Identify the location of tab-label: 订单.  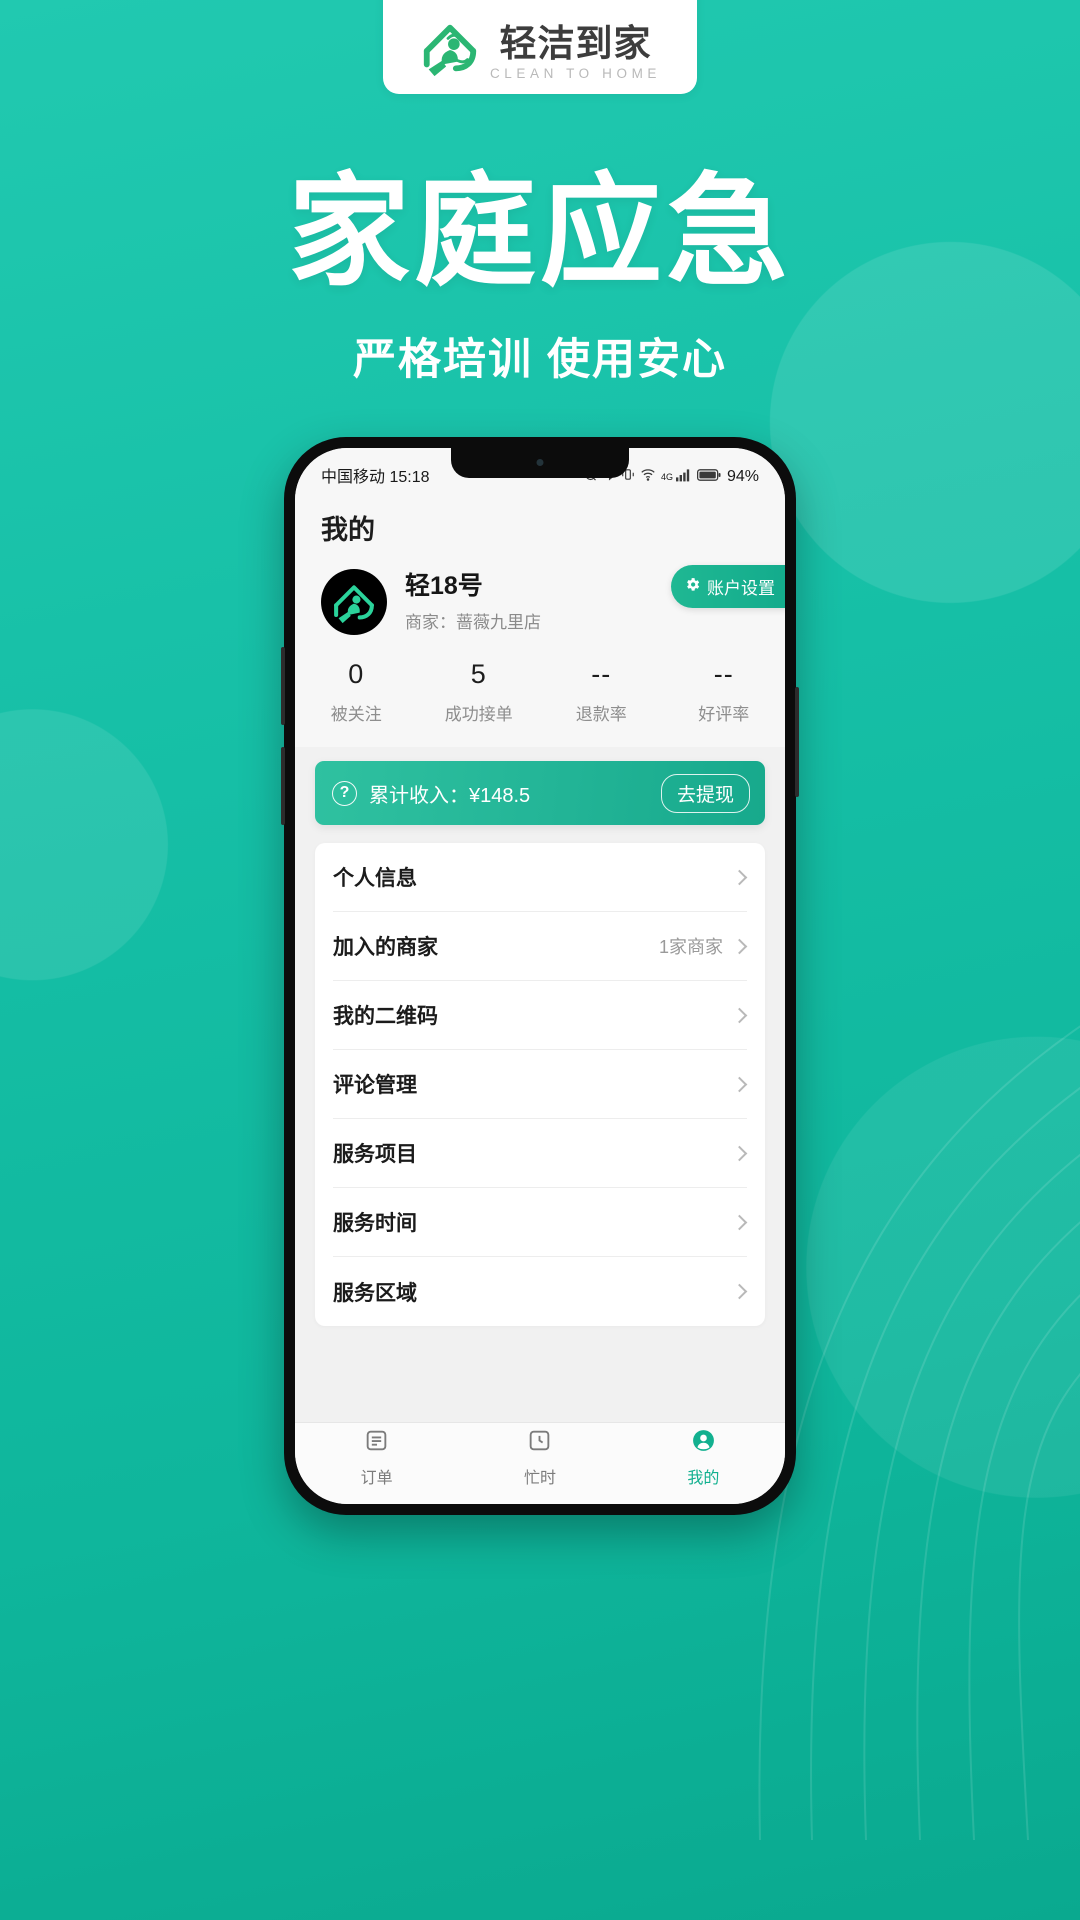
(376, 1478).